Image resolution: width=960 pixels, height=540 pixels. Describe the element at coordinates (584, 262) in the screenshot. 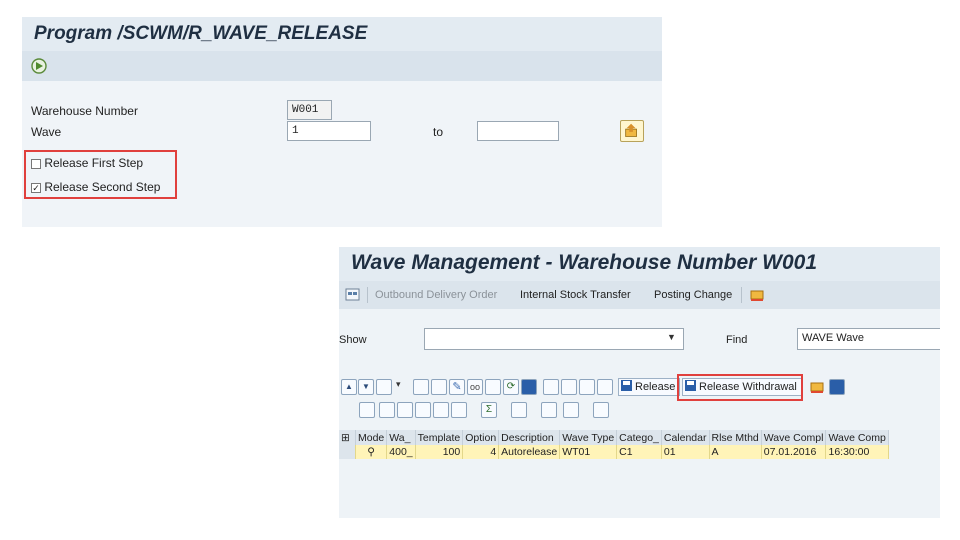

I see `wave-title: Wave Management - Warehouse Number W001` at that location.